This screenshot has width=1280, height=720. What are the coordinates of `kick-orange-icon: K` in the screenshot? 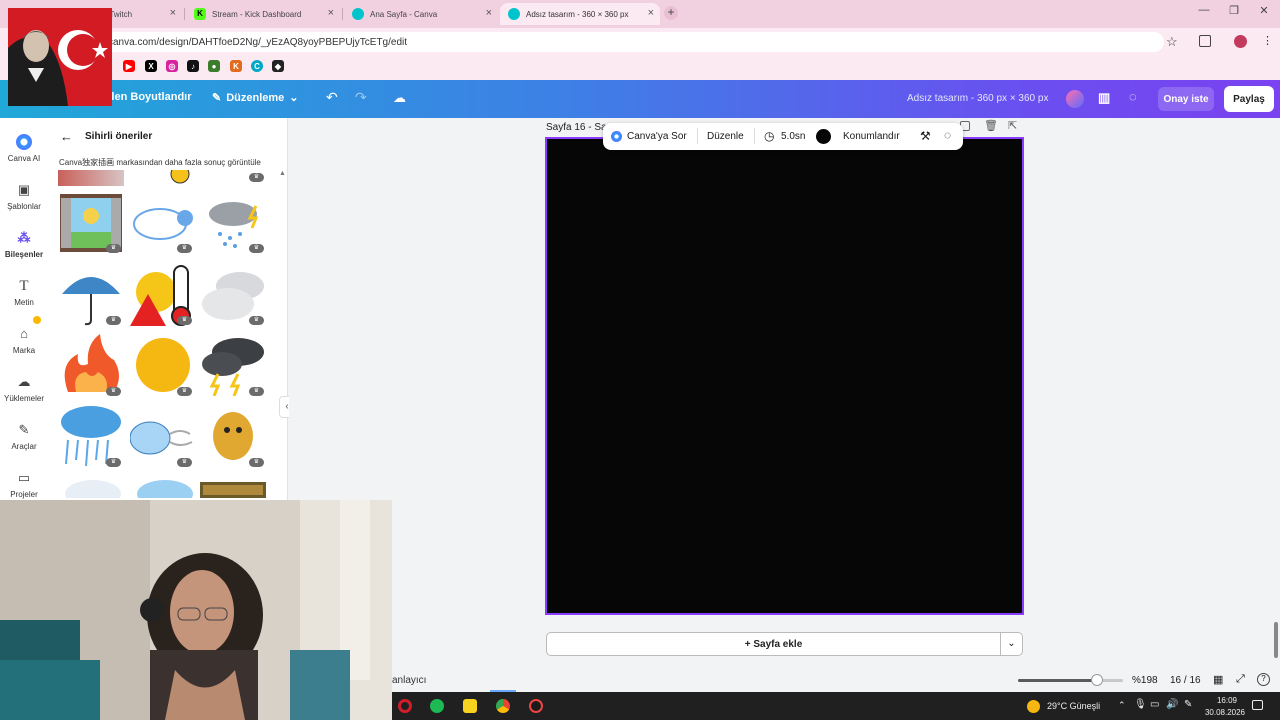 It's located at (236, 66).